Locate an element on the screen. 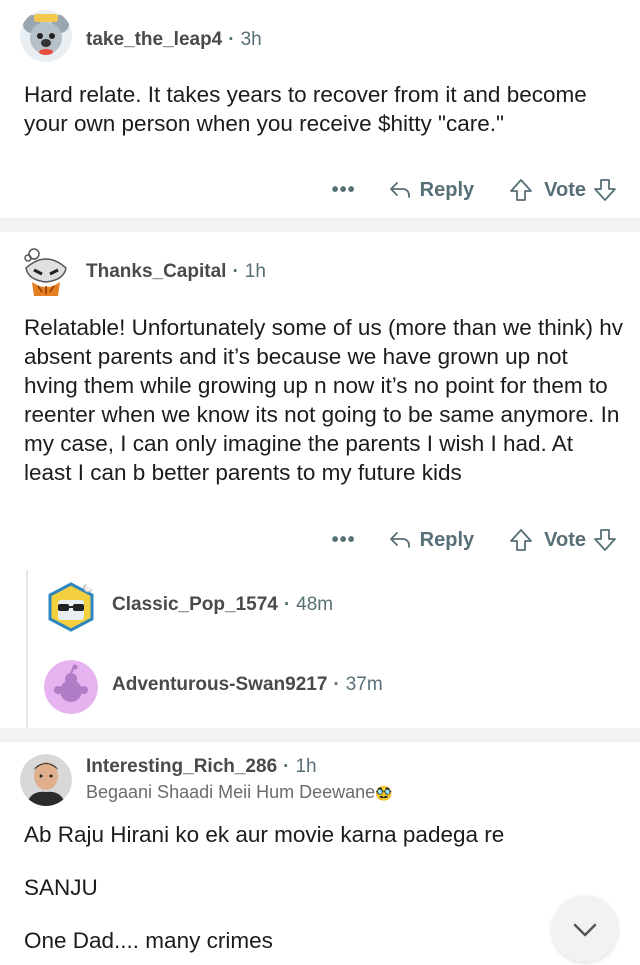  scroll-to-next-button is located at coordinates (585, 929).